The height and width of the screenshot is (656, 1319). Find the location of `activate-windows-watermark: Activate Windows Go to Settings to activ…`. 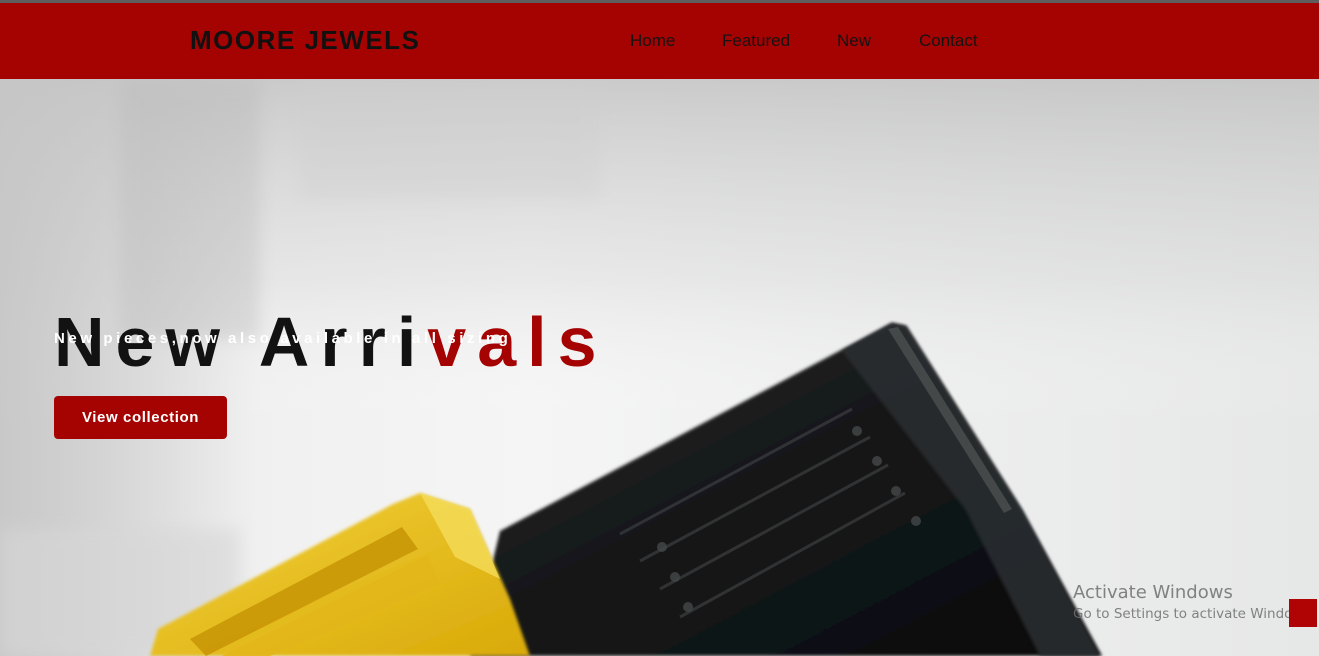

activate-windows-watermark: Activate Windows Go to Settings to activ… is located at coordinates (1194, 602).